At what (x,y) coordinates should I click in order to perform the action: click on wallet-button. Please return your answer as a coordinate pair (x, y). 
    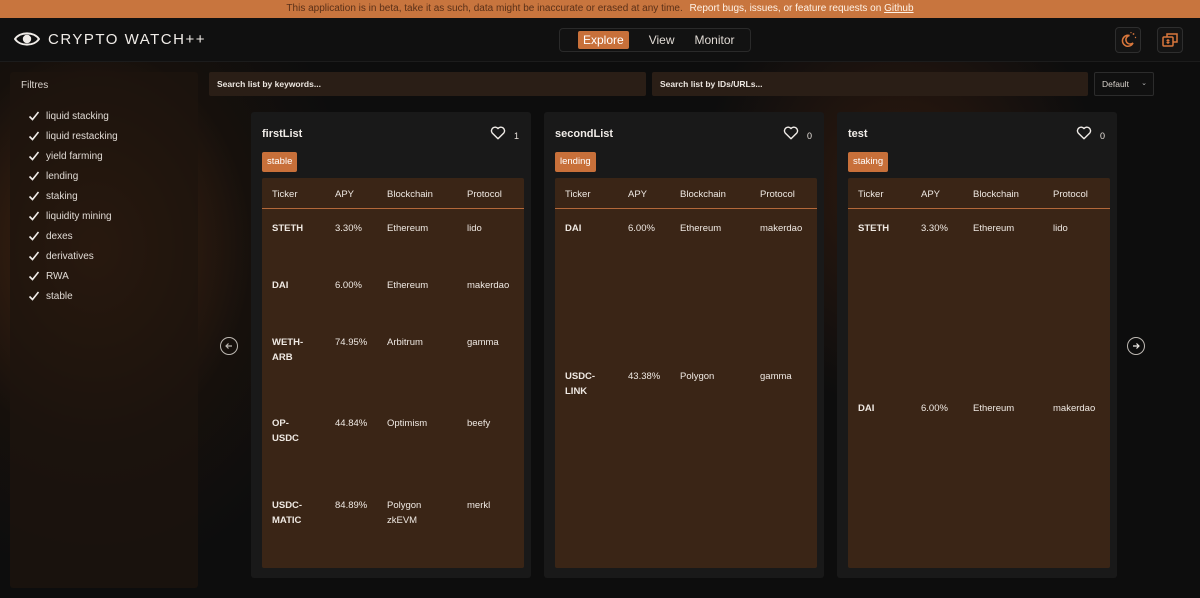
    Looking at the image, I should click on (1170, 40).